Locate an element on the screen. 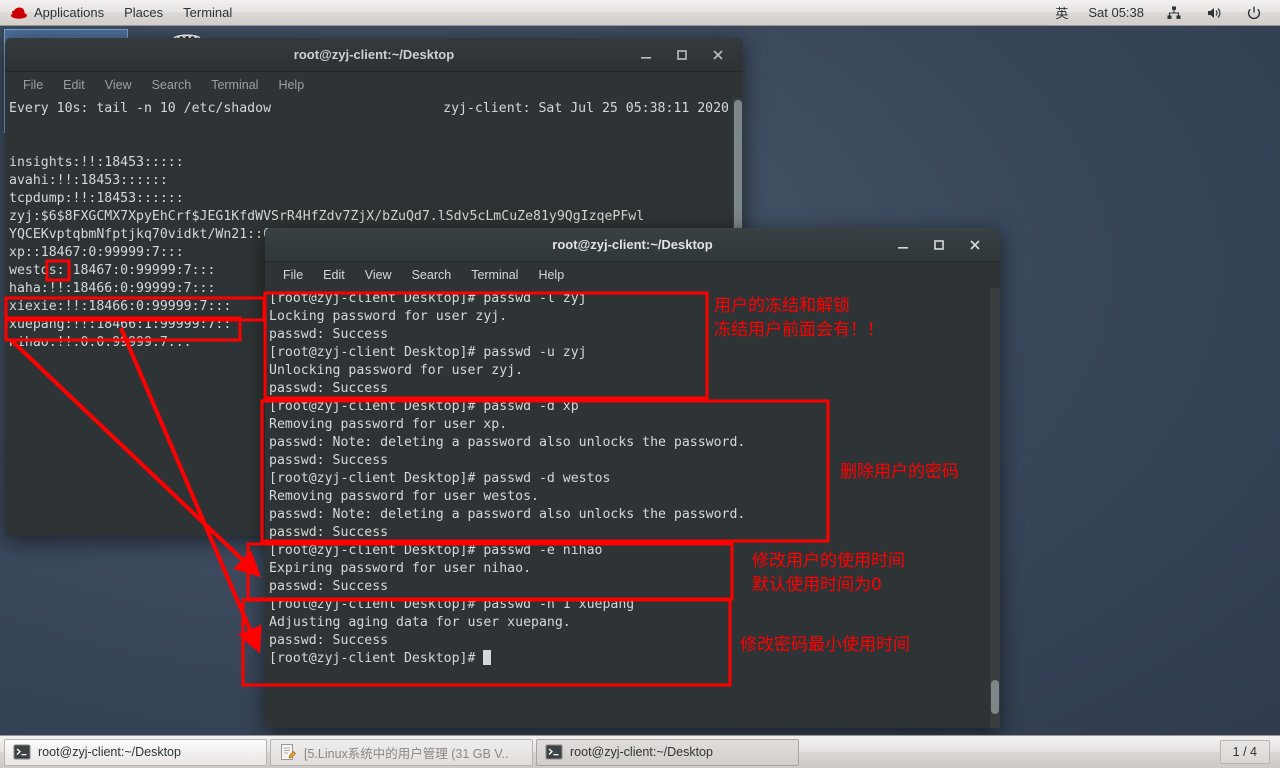  terminal-menu-label: Terminal is located at coordinates (208, 12).